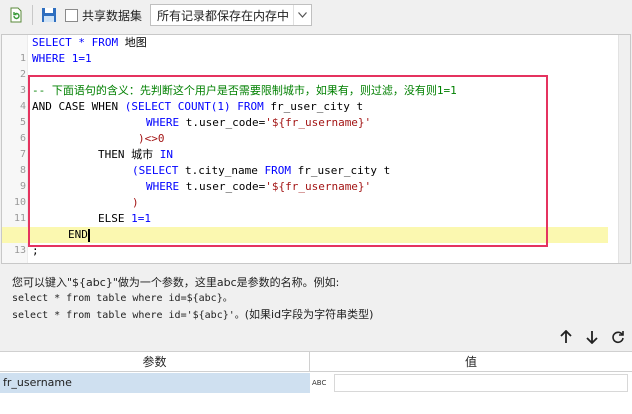 This screenshot has width=632, height=414. What do you see at coordinates (309, 314) in the screenshot?
I see `help-example-note: (如果id字段为字符串类型)` at bounding box center [309, 314].